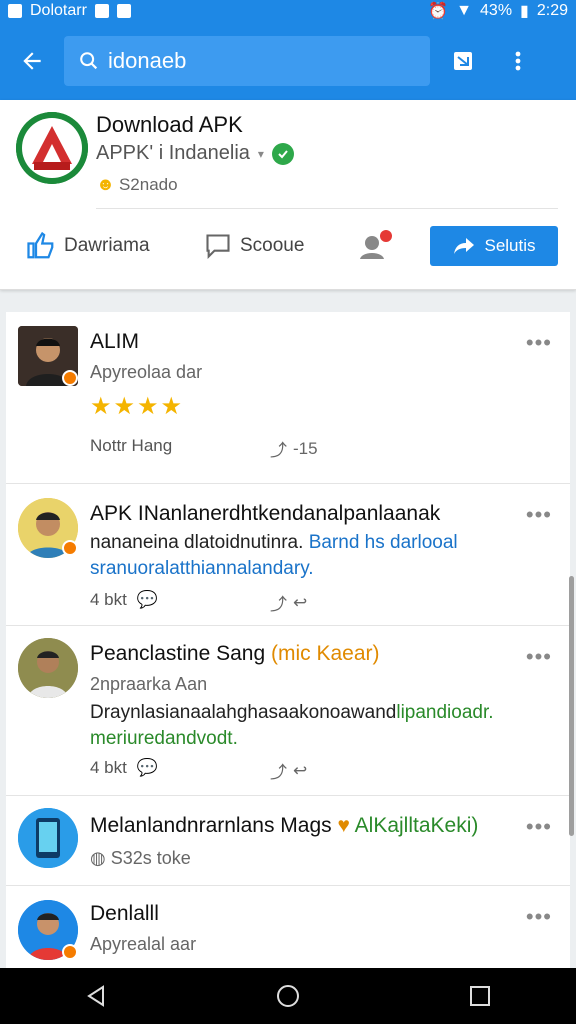  I want to click on apk-logo-icon, so click(52, 148).